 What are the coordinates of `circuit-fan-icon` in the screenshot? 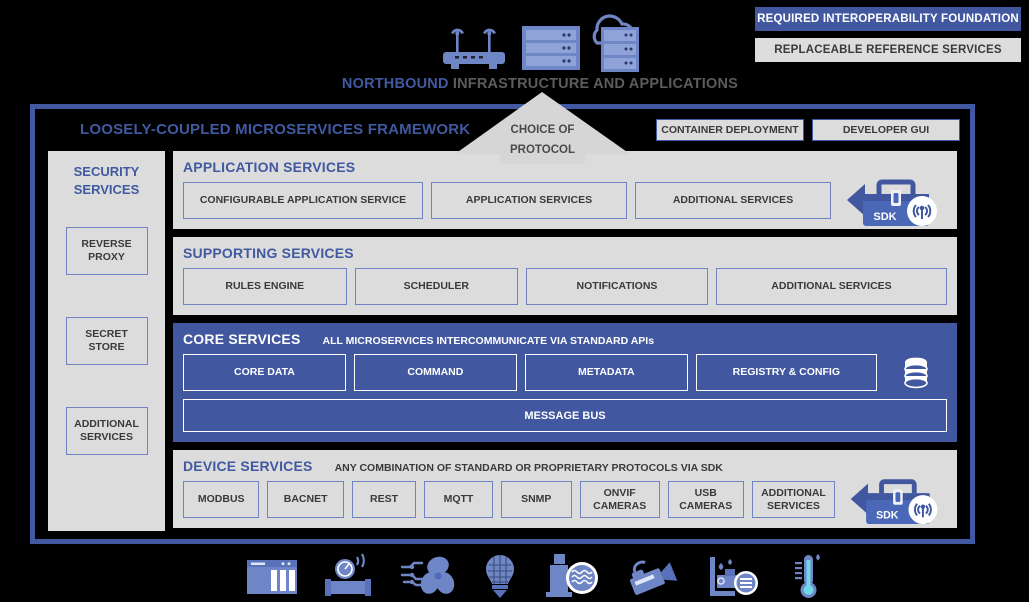 It's located at (427, 575).